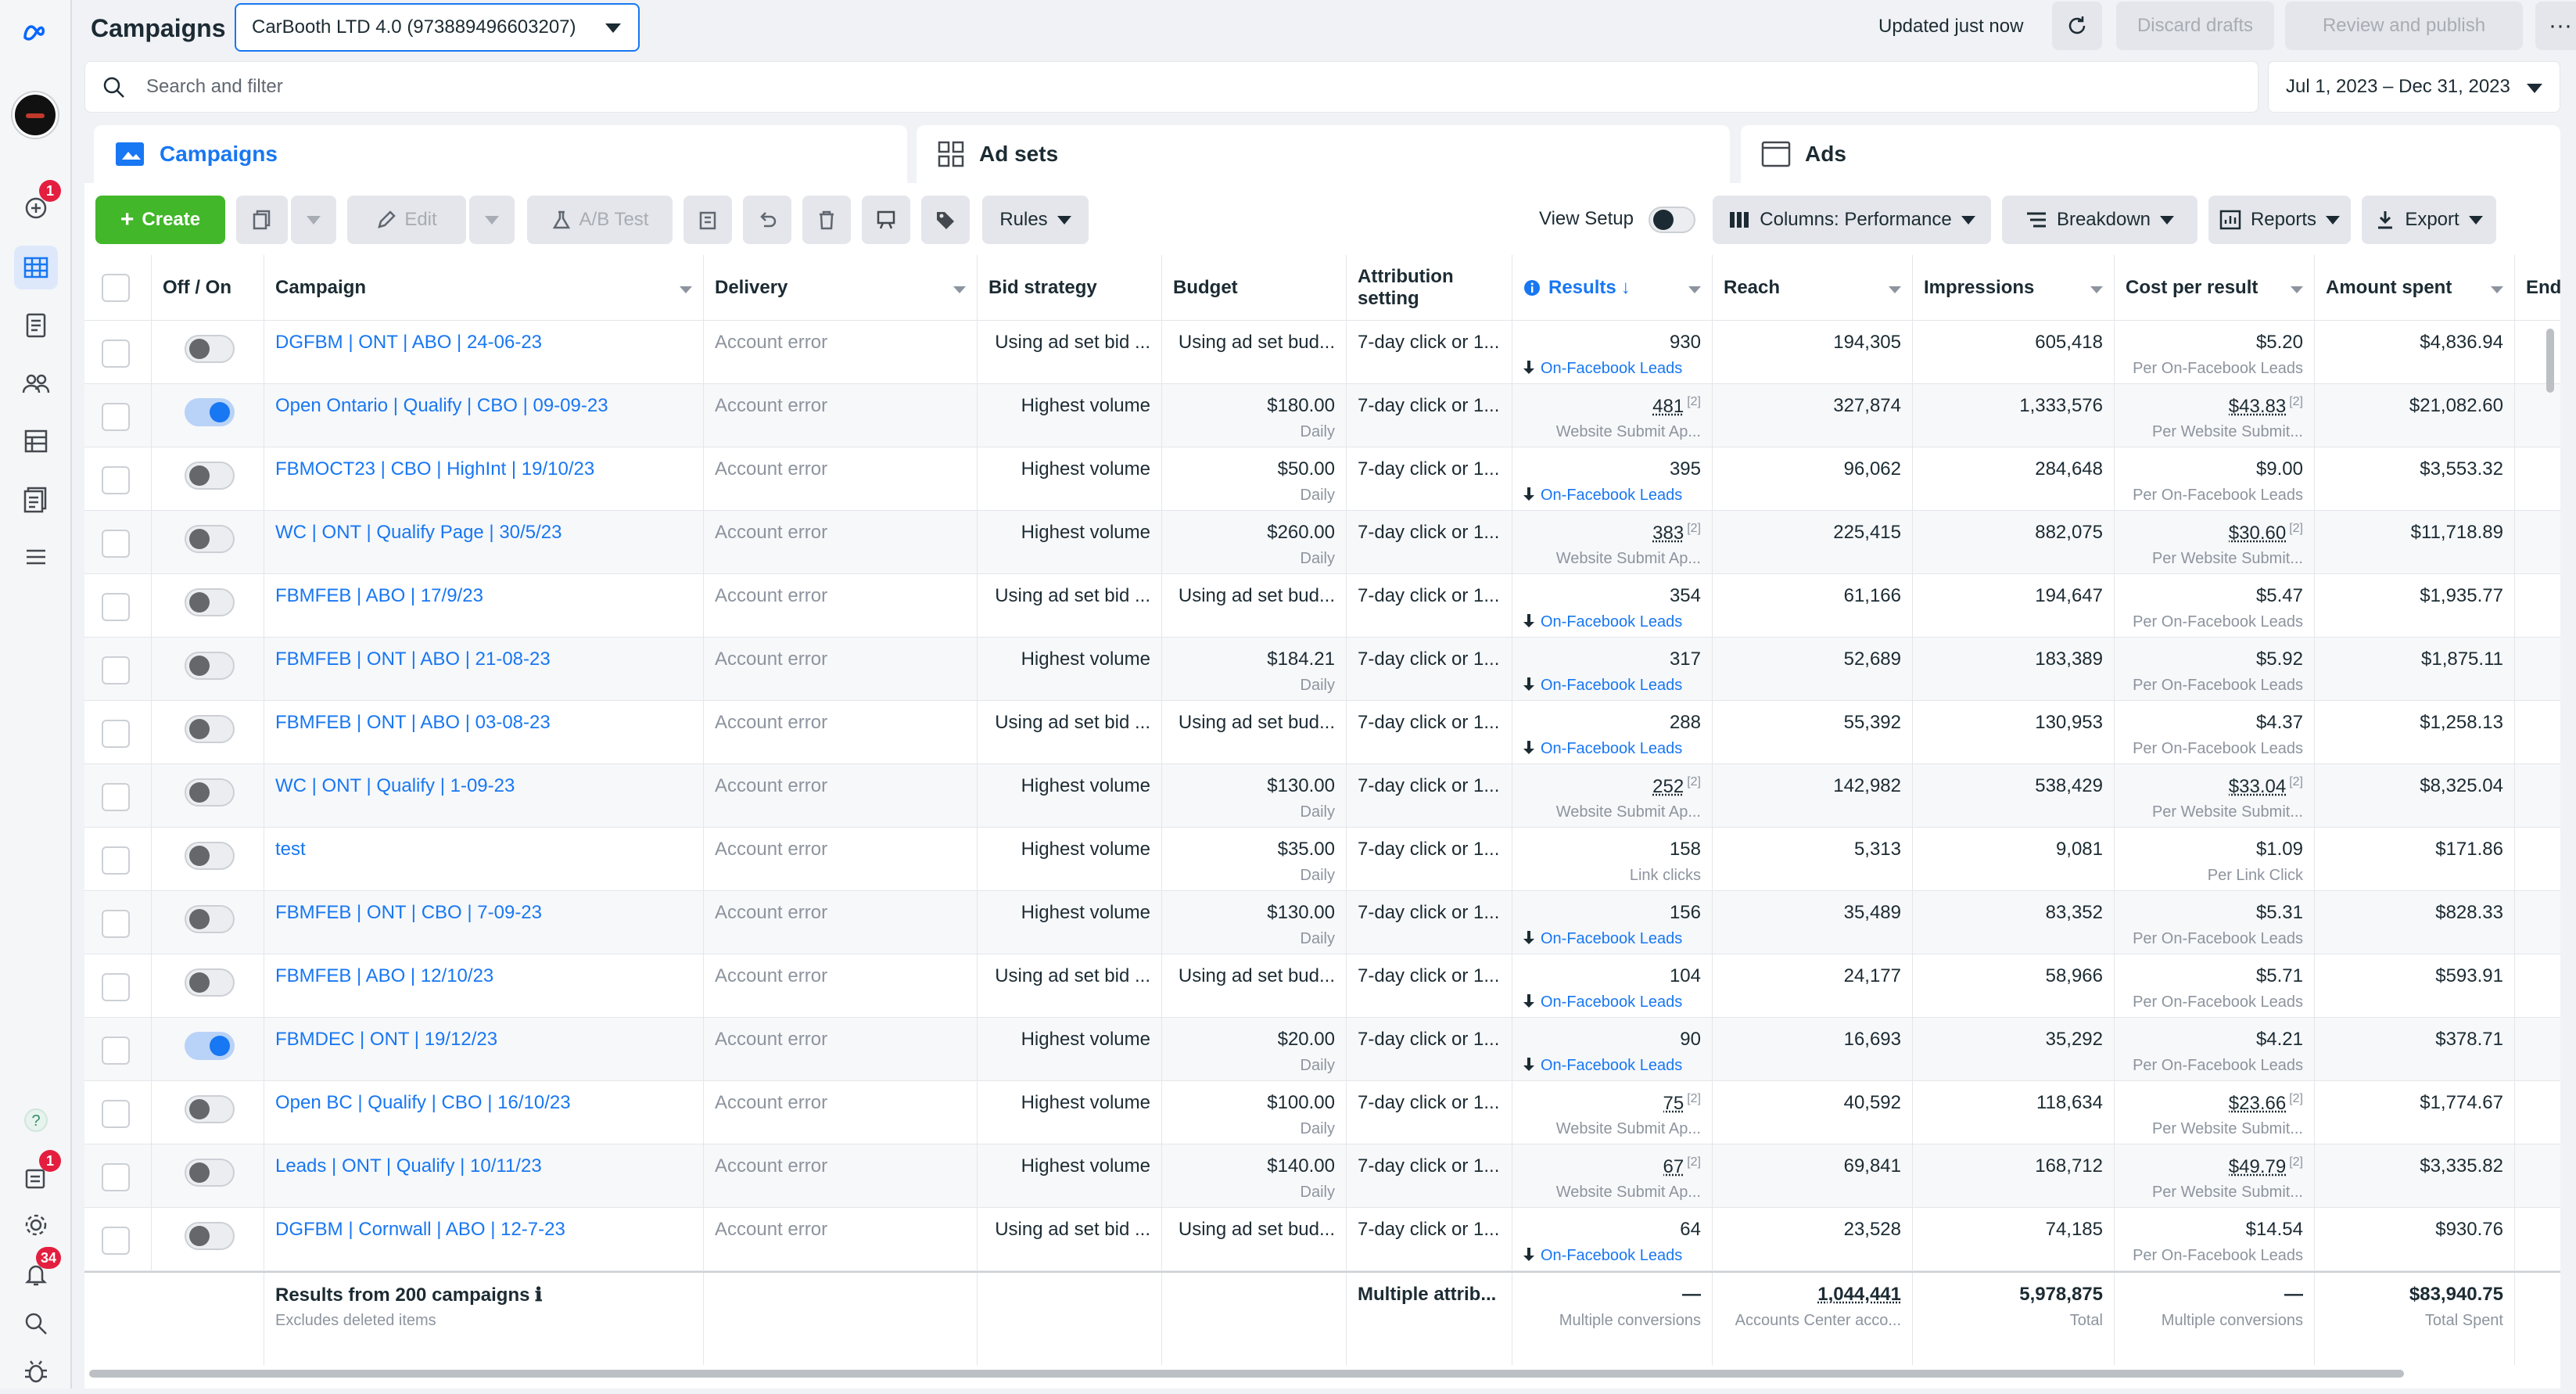 The width and height of the screenshot is (2576, 1394). I want to click on horizontal-scrollbar, so click(1247, 1374).